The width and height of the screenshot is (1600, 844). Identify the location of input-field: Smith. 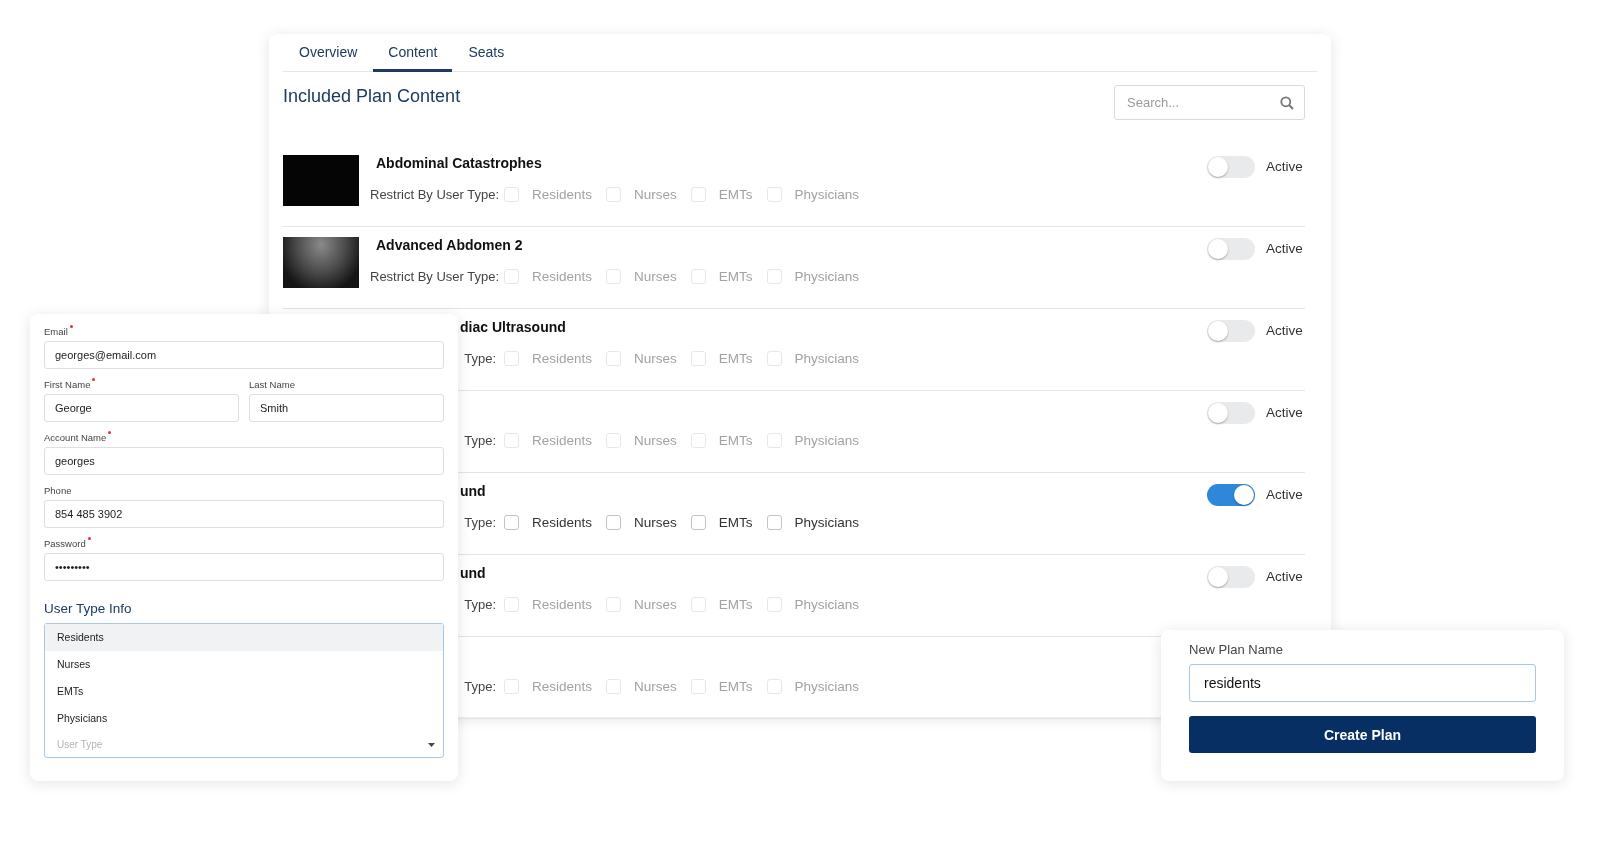
(346, 408).